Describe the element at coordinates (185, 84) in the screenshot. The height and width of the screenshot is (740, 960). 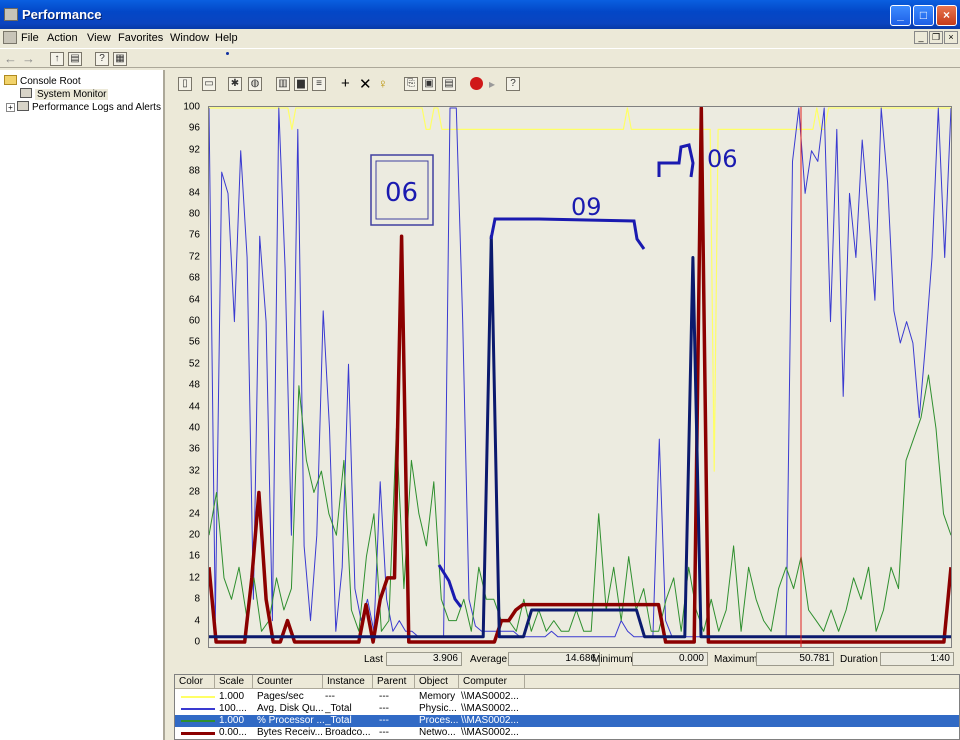
I see `new-counter-set-icon: ▯` at that location.